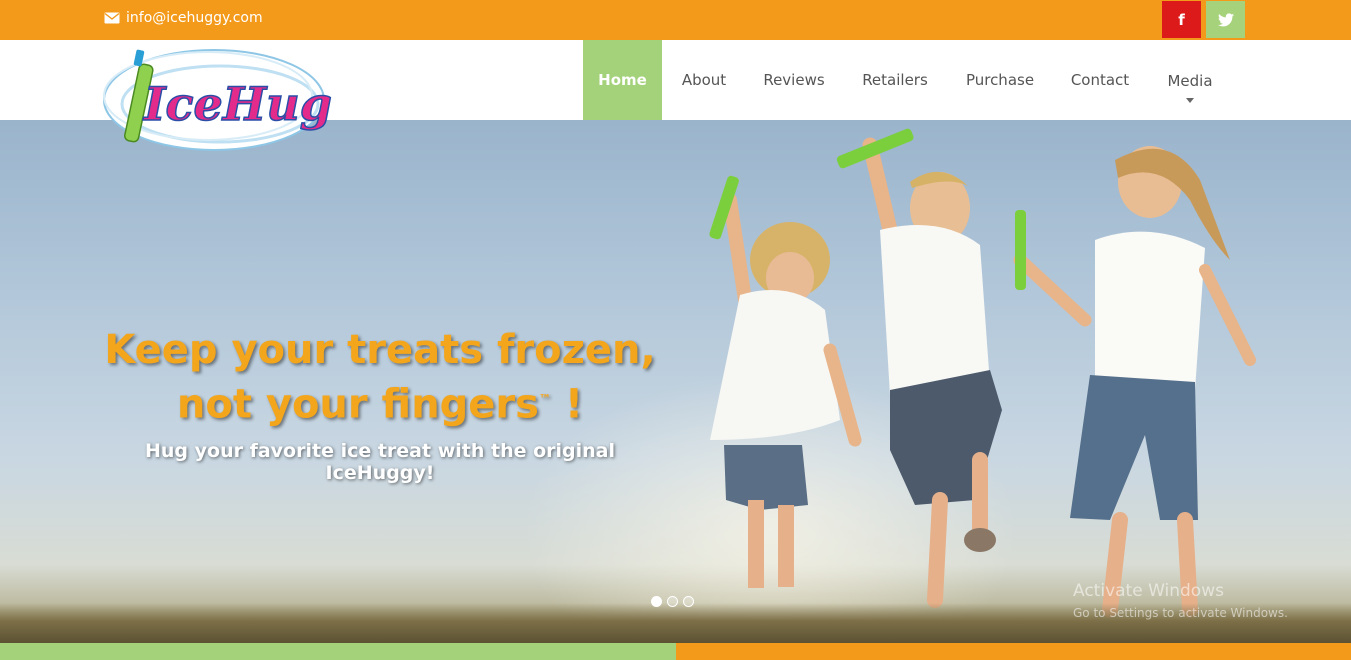  I want to click on nav-purchase-label: Purchase, so click(1000, 80).